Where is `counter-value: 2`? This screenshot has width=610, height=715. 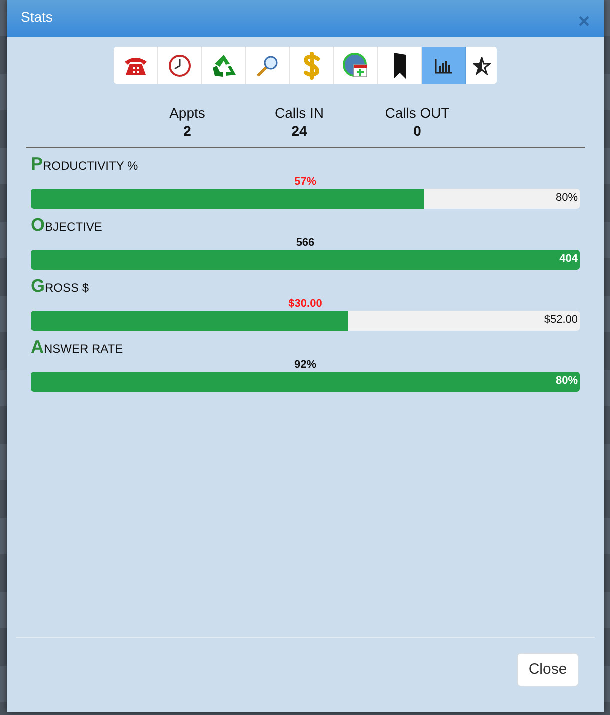
counter-value: 2 is located at coordinates (188, 131).